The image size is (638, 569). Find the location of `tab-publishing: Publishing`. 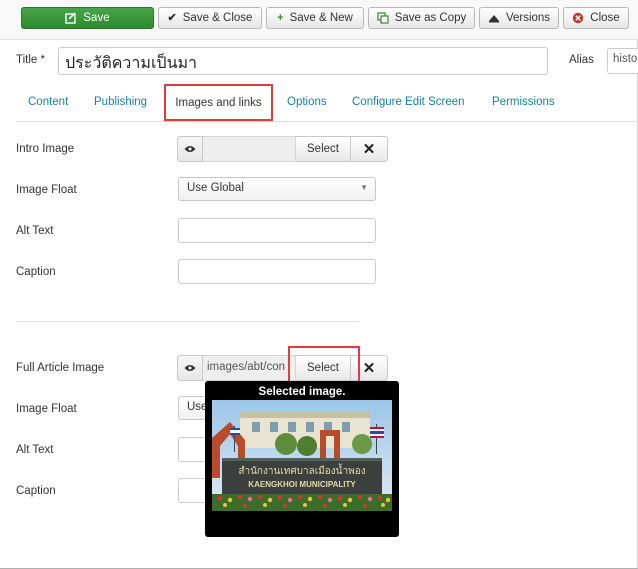

tab-publishing: Publishing is located at coordinates (120, 102).